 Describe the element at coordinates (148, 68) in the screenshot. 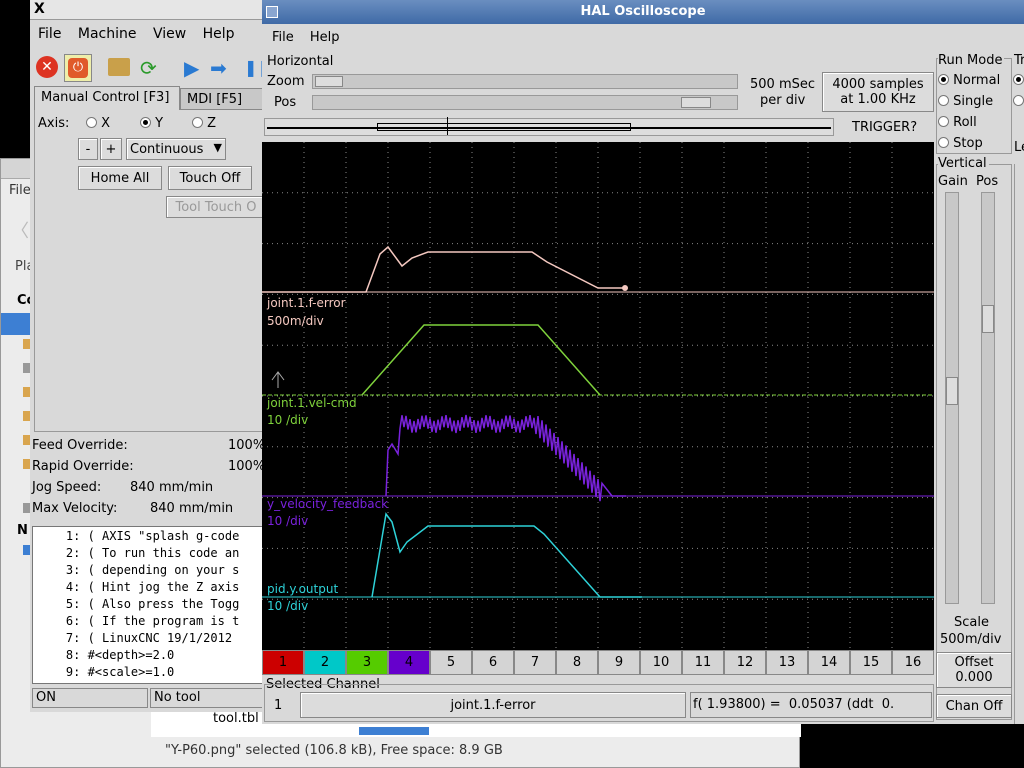

I see `reload-icon: ⟳` at that location.